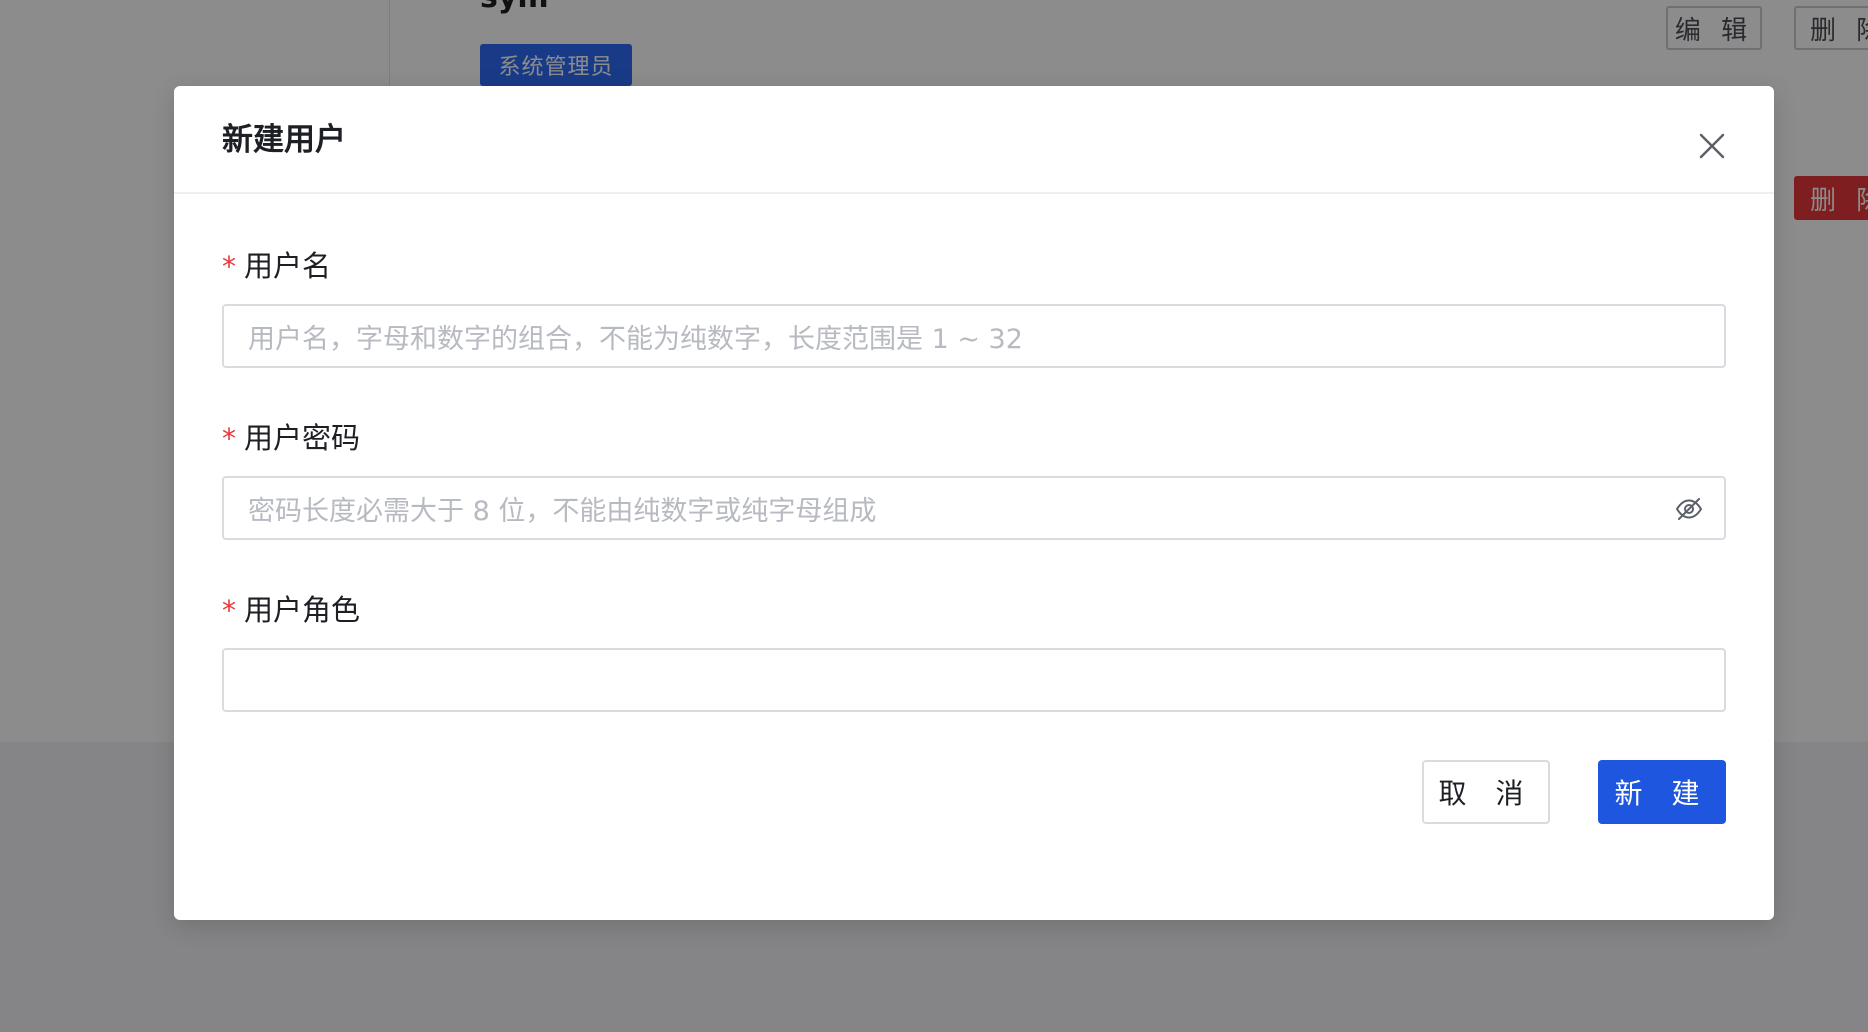  I want to click on create-button: 新 建, so click(1662, 792).